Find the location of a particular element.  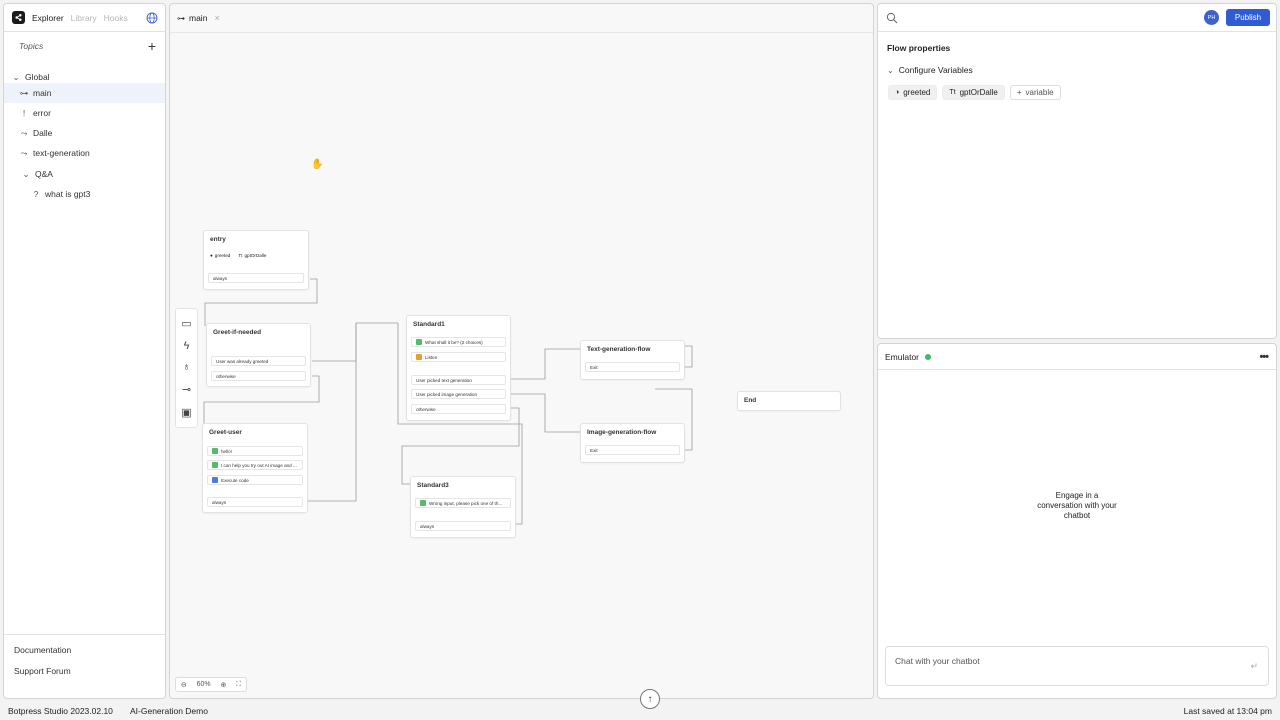

transition-image-generation: User picked image generation is located at coordinates (458, 394).